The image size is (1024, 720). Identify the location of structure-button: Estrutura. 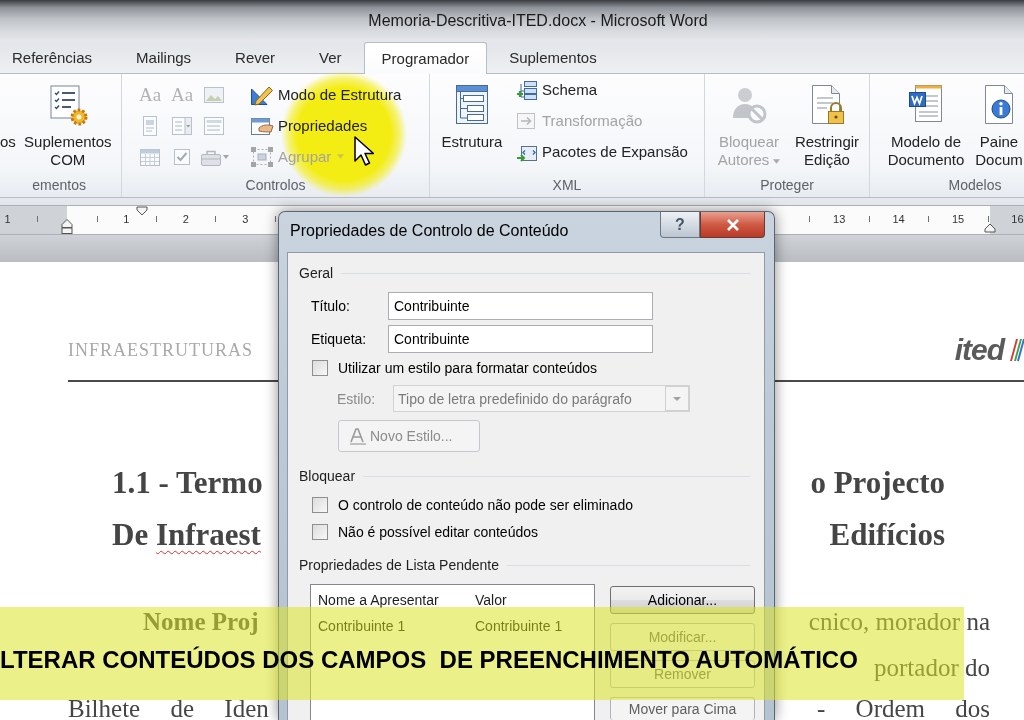
(472, 112).